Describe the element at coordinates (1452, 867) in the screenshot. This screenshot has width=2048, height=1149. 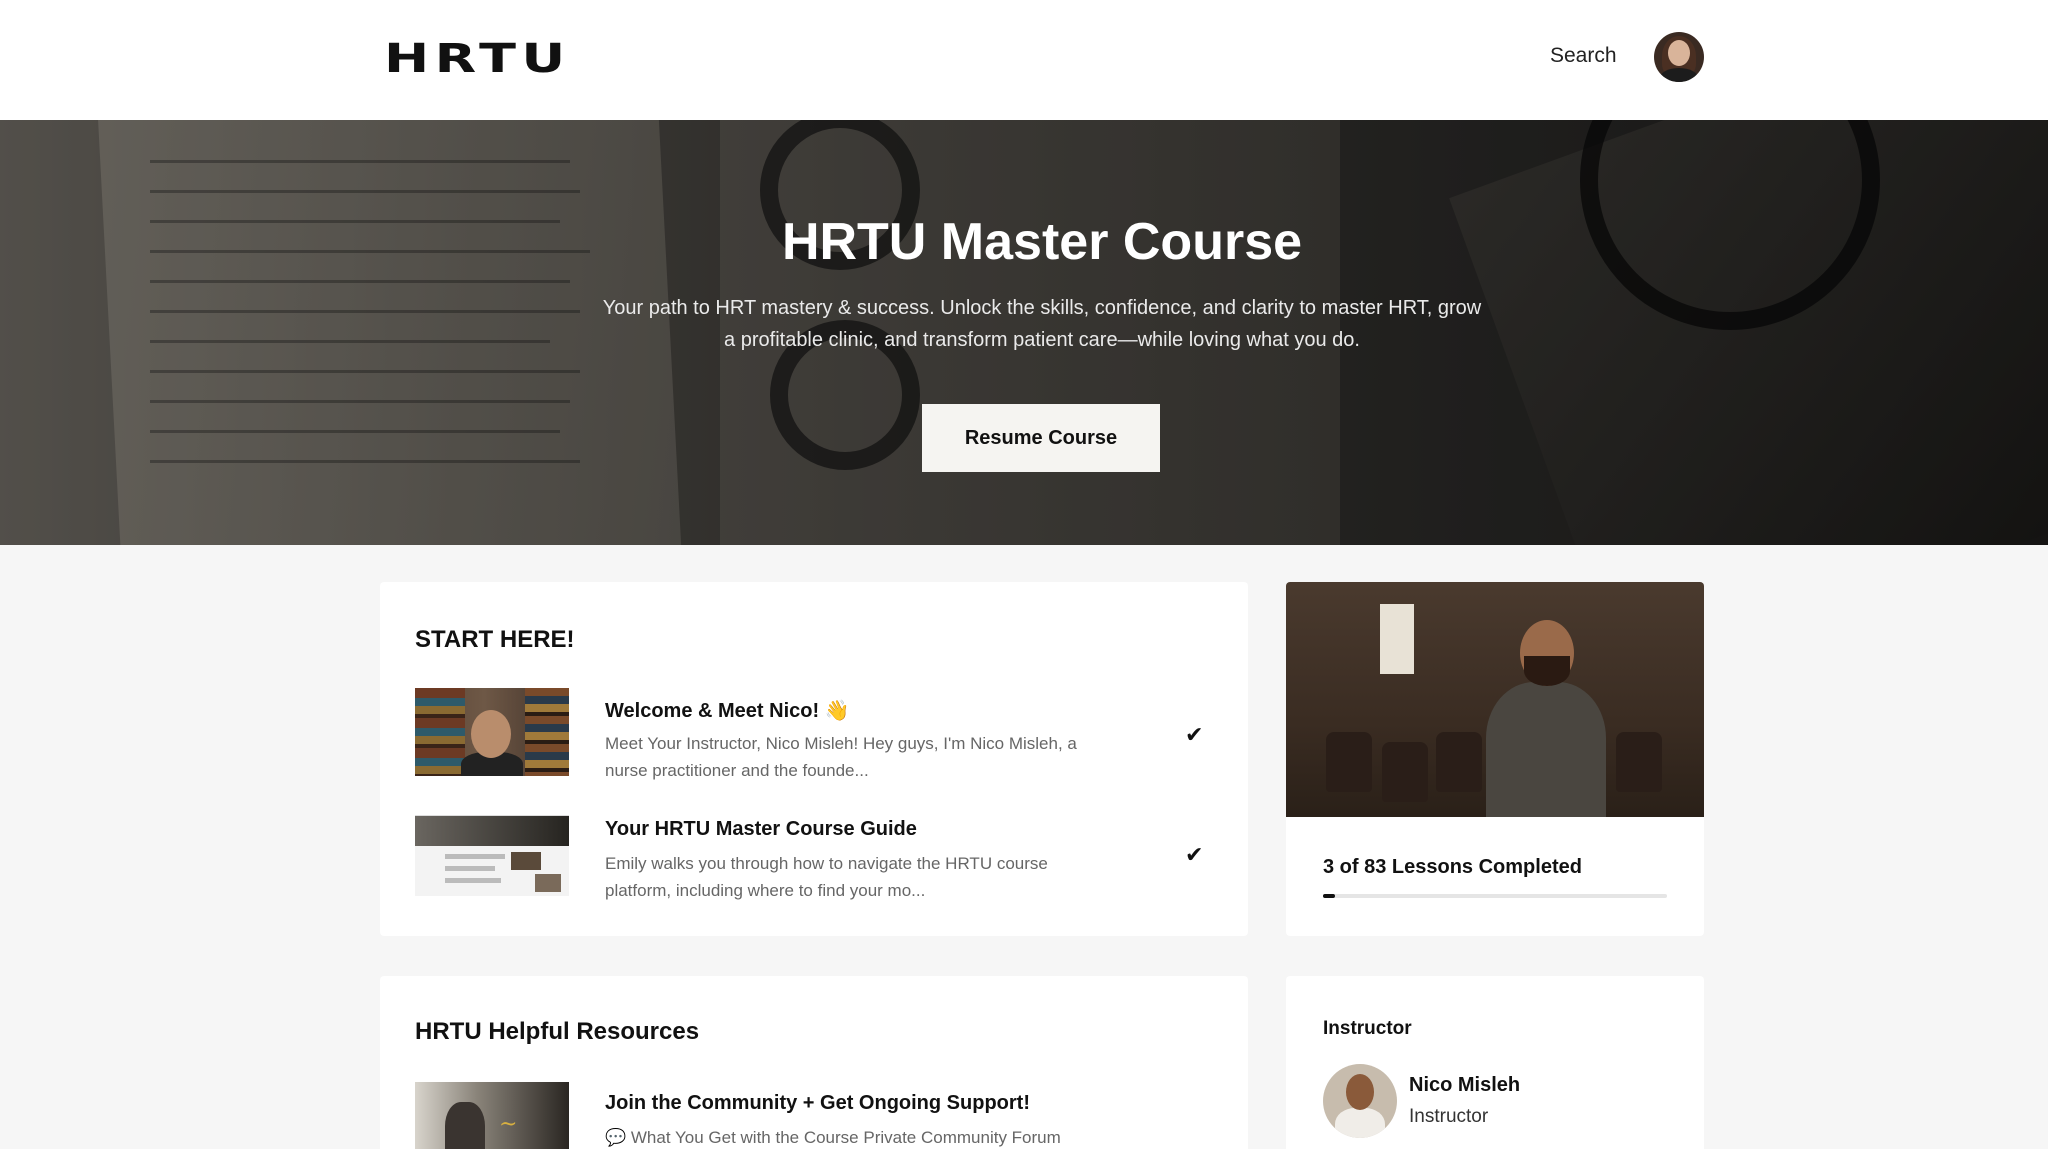
I see `lessons-completed-text: 3 of 83 Lessons Completed` at that location.